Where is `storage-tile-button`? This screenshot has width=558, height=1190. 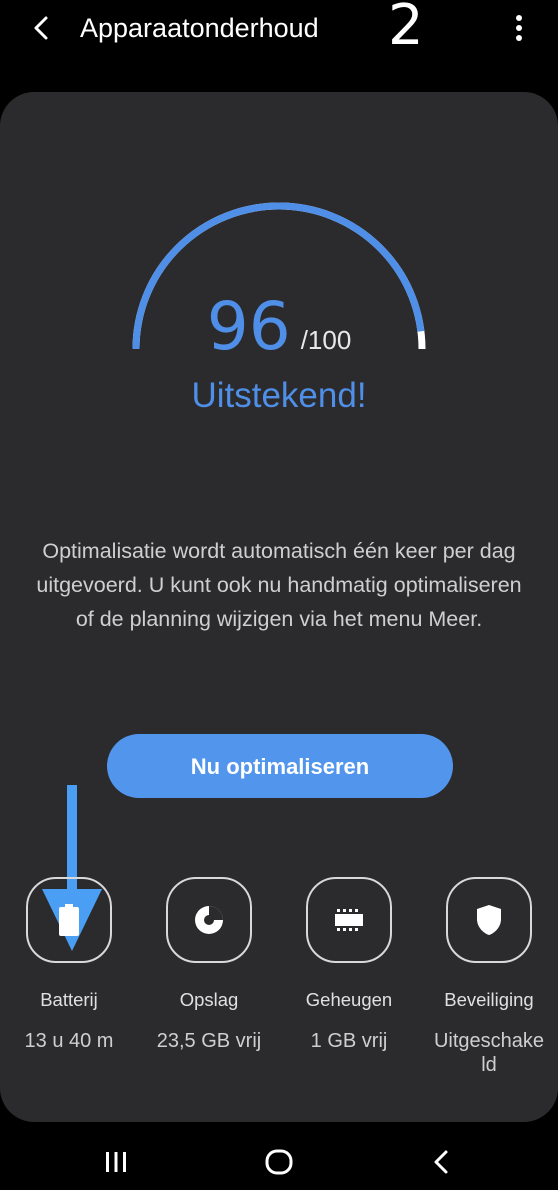 storage-tile-button is located at coordinates (209, 920).